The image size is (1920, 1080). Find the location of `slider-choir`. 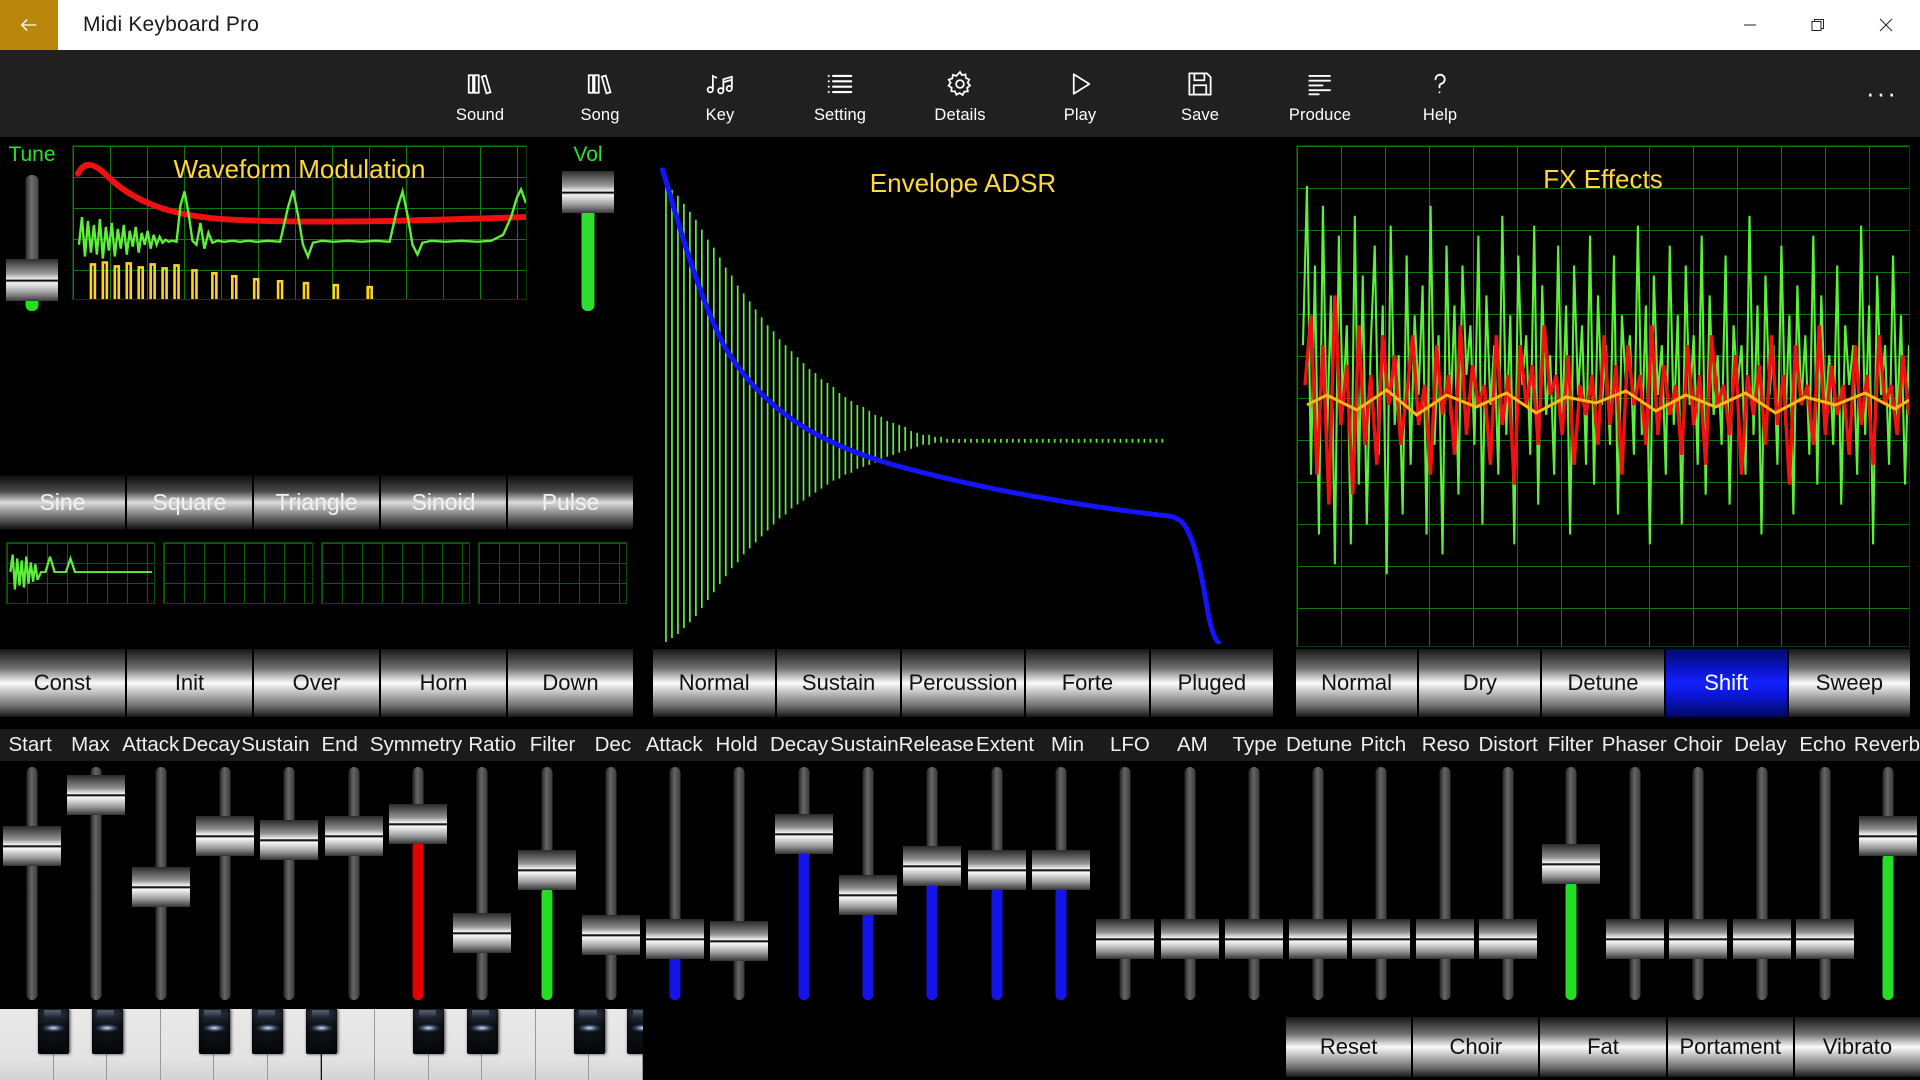

slider-choir is located at coordinates (1697, 882).